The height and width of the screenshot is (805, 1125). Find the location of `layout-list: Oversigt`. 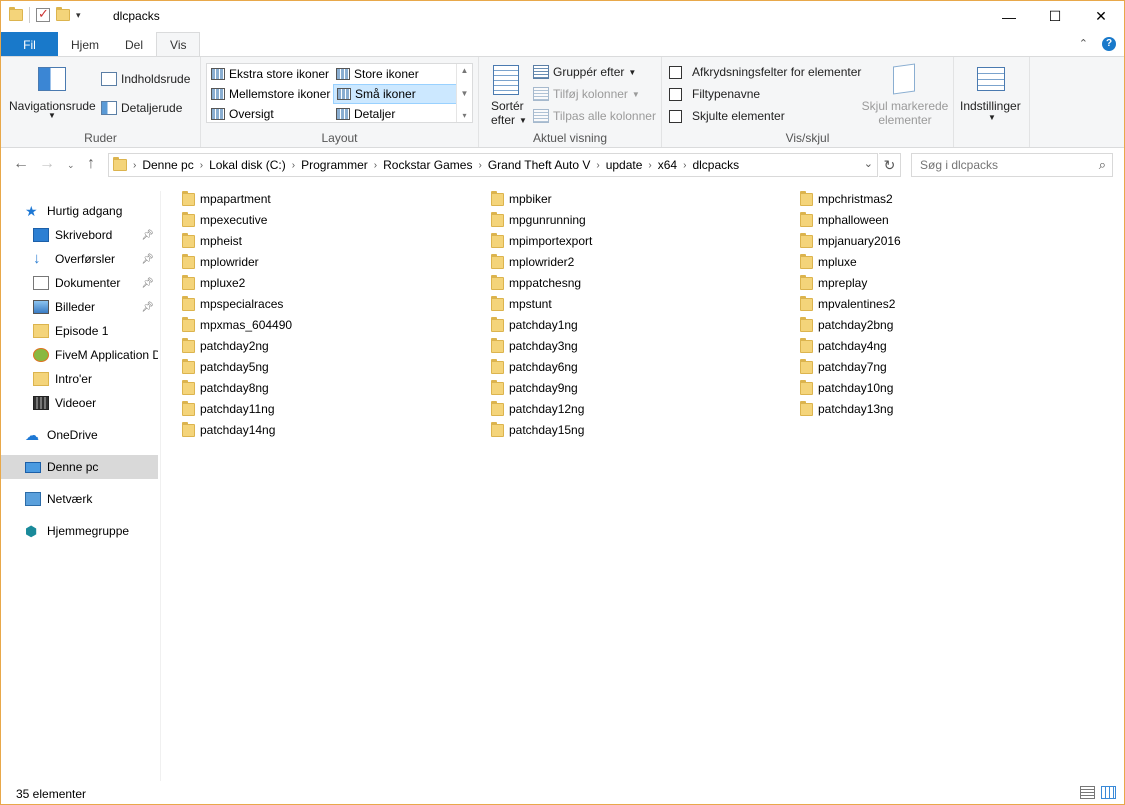

layout-list: Oversigt is located at coordinates (269, 114).